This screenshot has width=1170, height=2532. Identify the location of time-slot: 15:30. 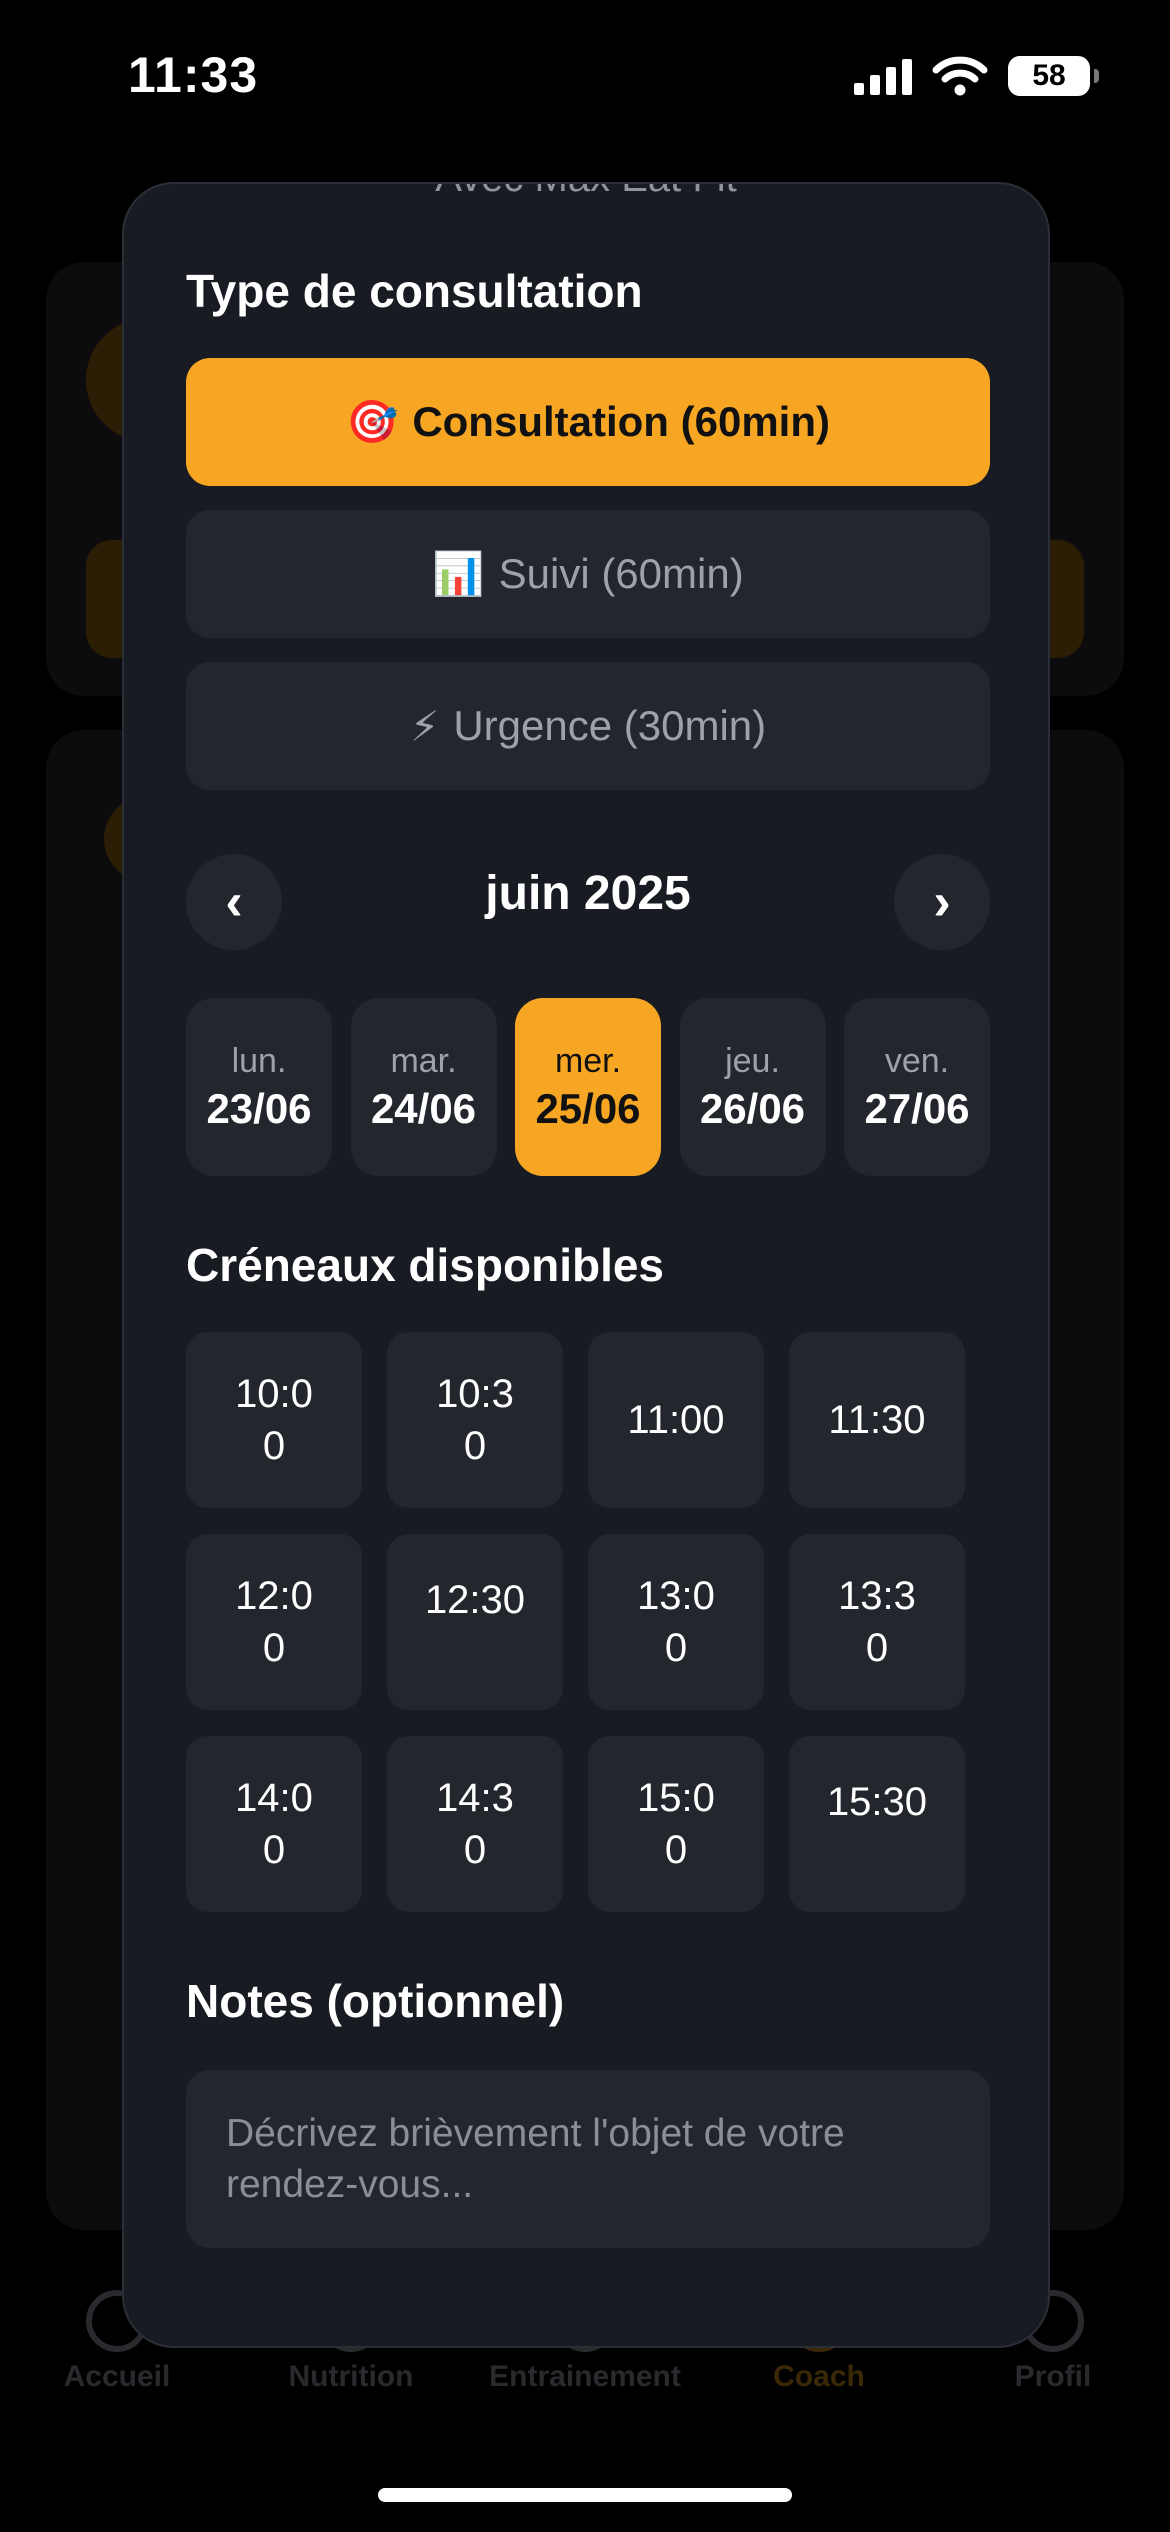
(877, 1824).